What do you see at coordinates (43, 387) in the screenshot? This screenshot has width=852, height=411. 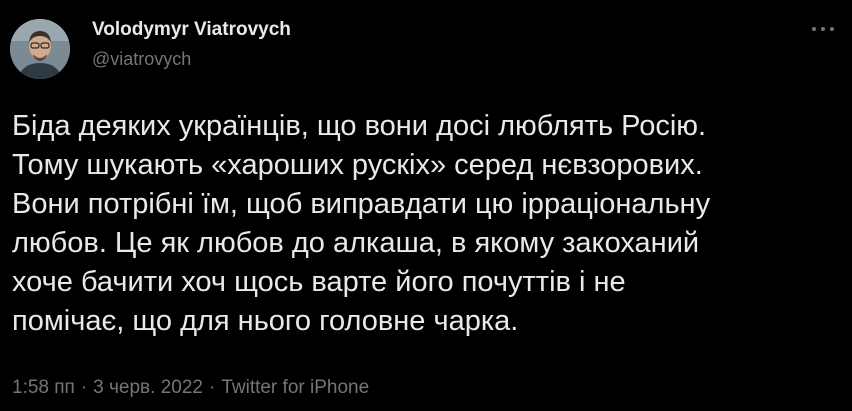 I see `tweet-time: 1:58 пп` at bounding box center [43, 387].